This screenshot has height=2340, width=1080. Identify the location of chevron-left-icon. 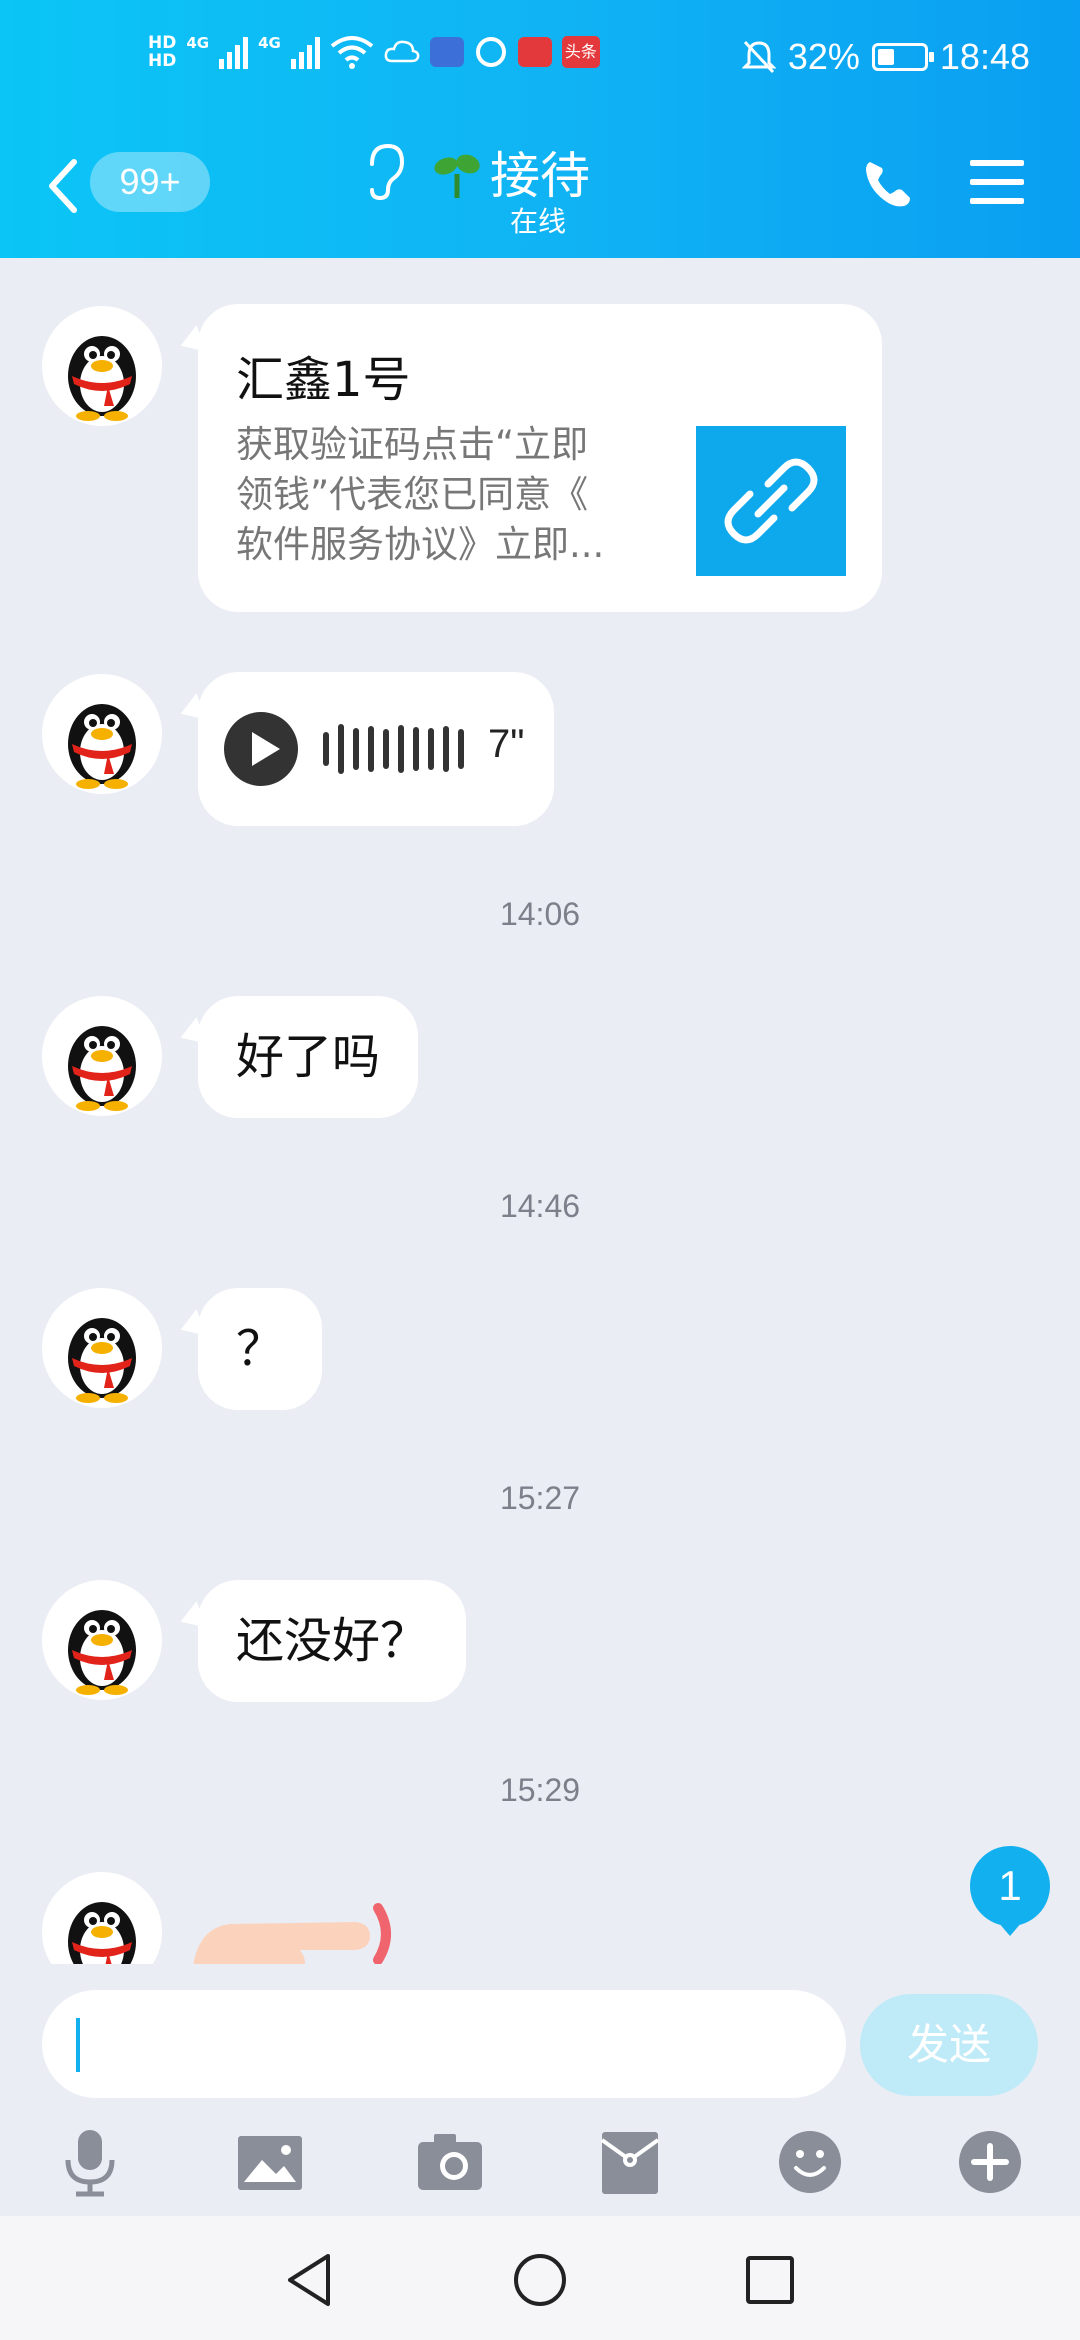
(63, 186).